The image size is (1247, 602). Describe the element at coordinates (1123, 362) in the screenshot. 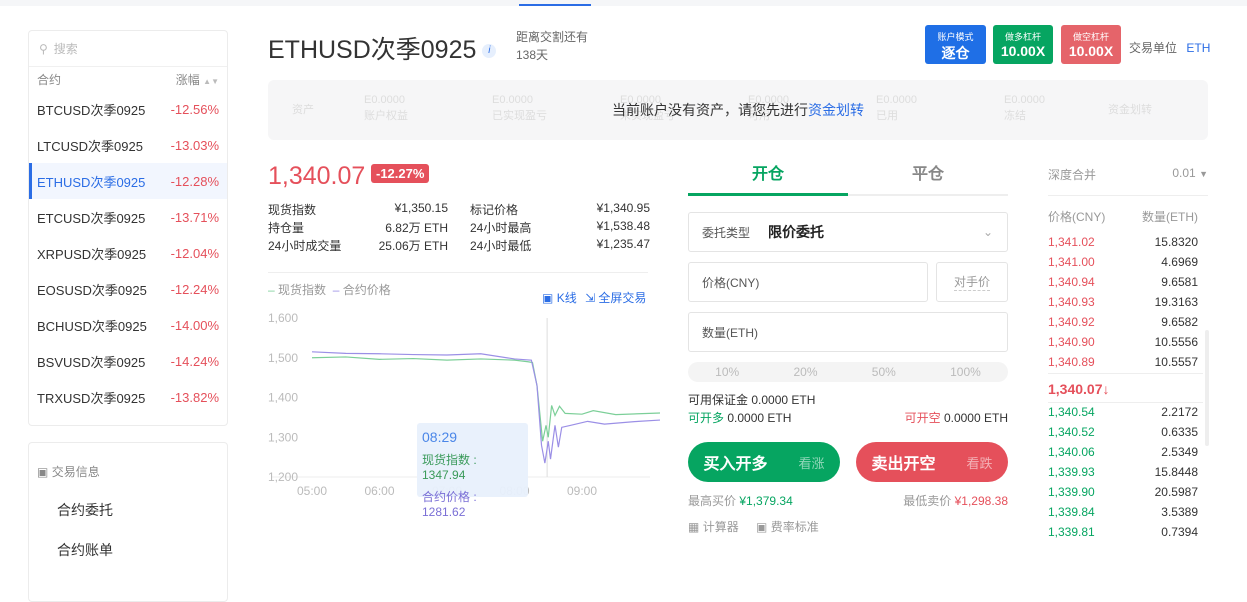

I see `orderbook-row: 1,340.89 10.5557` at that location.